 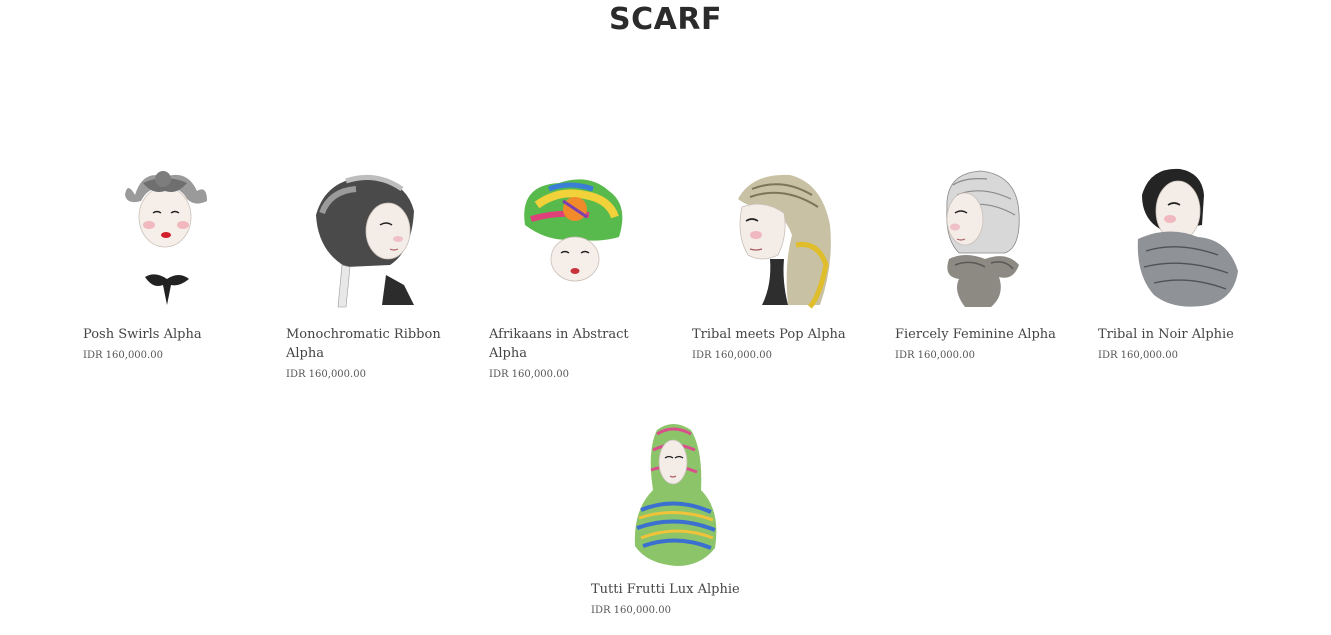 I want to click on product-card: Tutti Frutti Lux Alphie IDR 160,000.00, so click(x=678, y=517).